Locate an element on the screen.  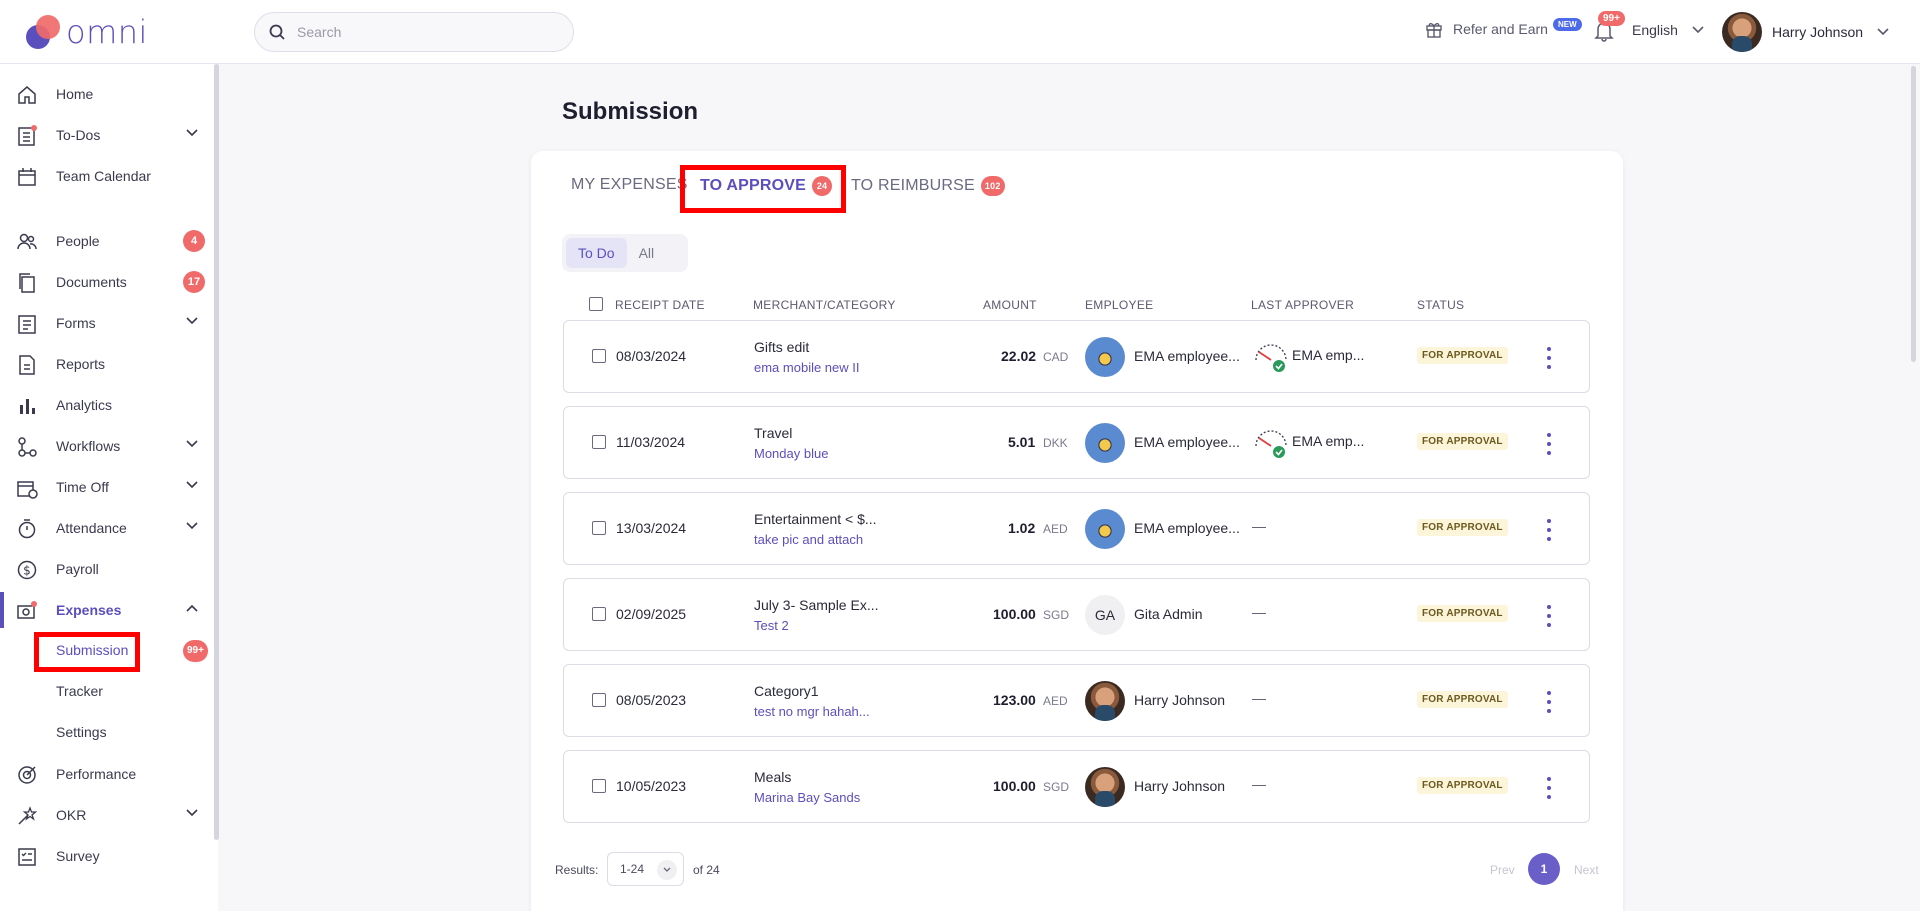
refer-and-earn-link: Refer and Earn NEW is located at coordinates (1503, 27).